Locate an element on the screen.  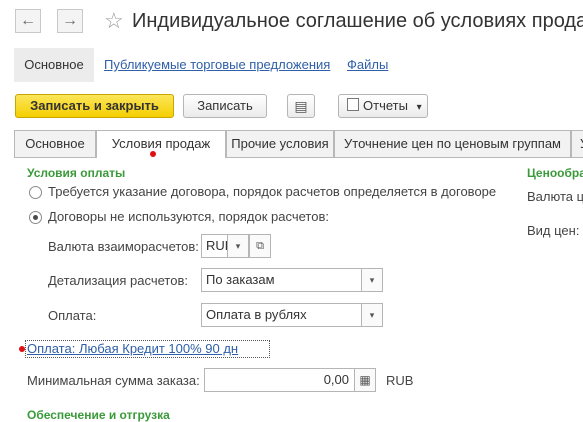
tab-main: Основное is located at coordinates (55, 143).